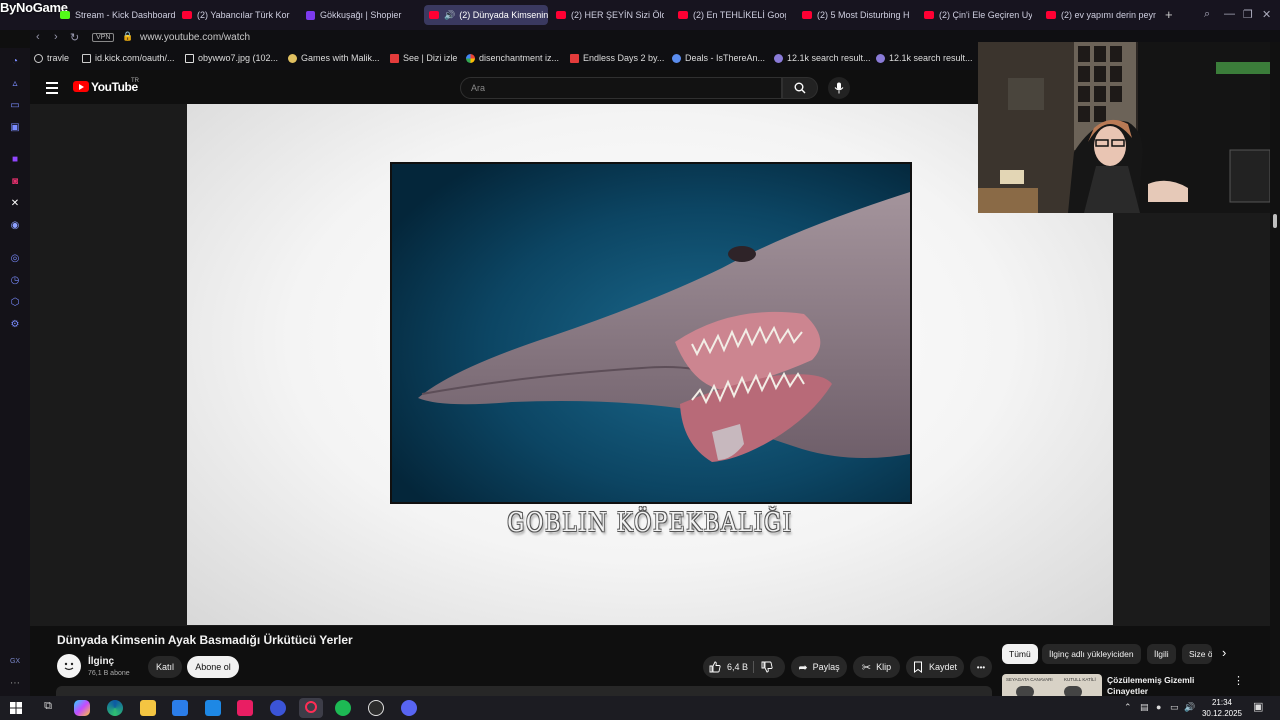  I want to click on chip-all: Tümü, so click(1020, 654).